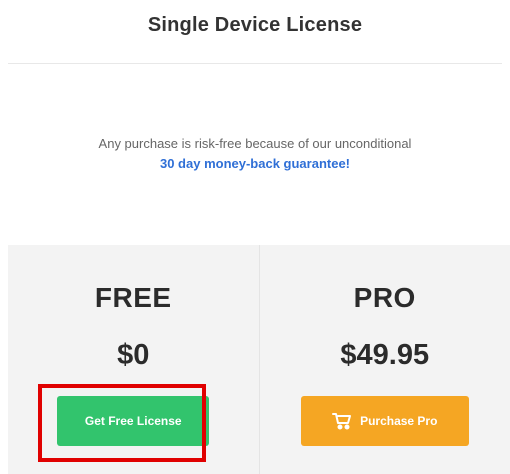 The width and height of the screenshot is (510, 474). I want to click on purchase-pro-label: Purchase Pro, so click(399, 421).